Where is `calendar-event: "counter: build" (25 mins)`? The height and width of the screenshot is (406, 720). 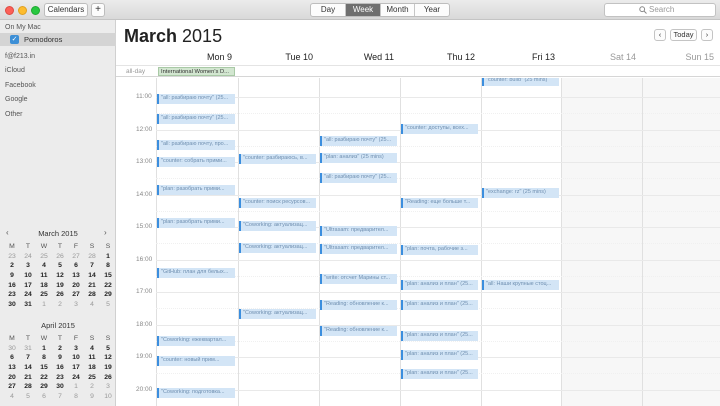 calendar-event: "counter: build" (25 mins) is located at coordinates (520, 82).